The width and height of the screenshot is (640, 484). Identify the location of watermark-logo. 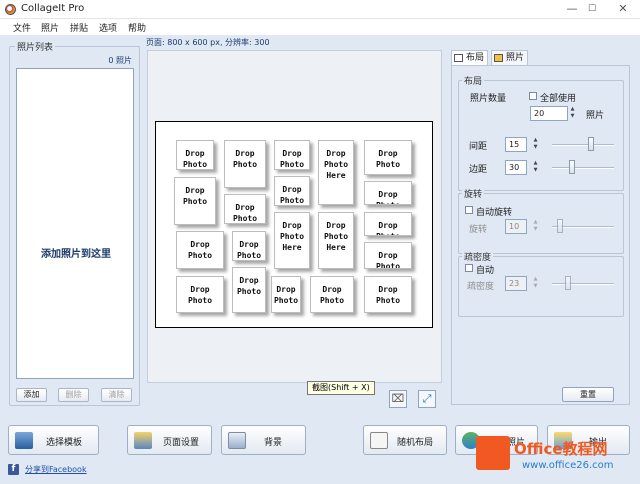
(493, 453).